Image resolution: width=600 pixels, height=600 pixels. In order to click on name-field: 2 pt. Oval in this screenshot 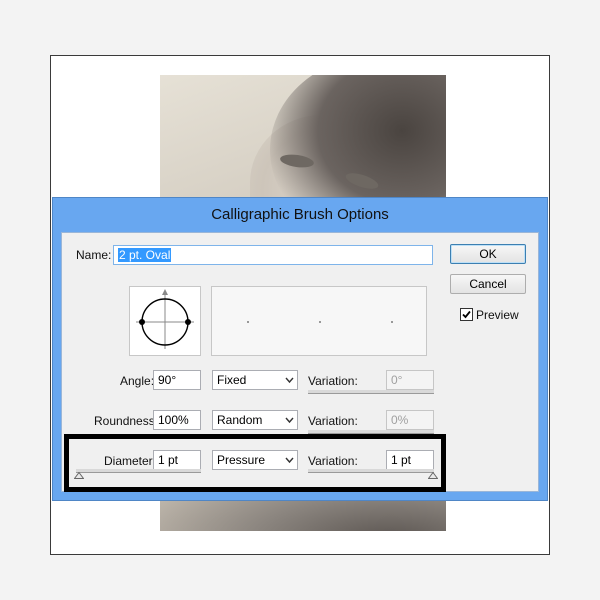, I will do `click(273, 255)`.